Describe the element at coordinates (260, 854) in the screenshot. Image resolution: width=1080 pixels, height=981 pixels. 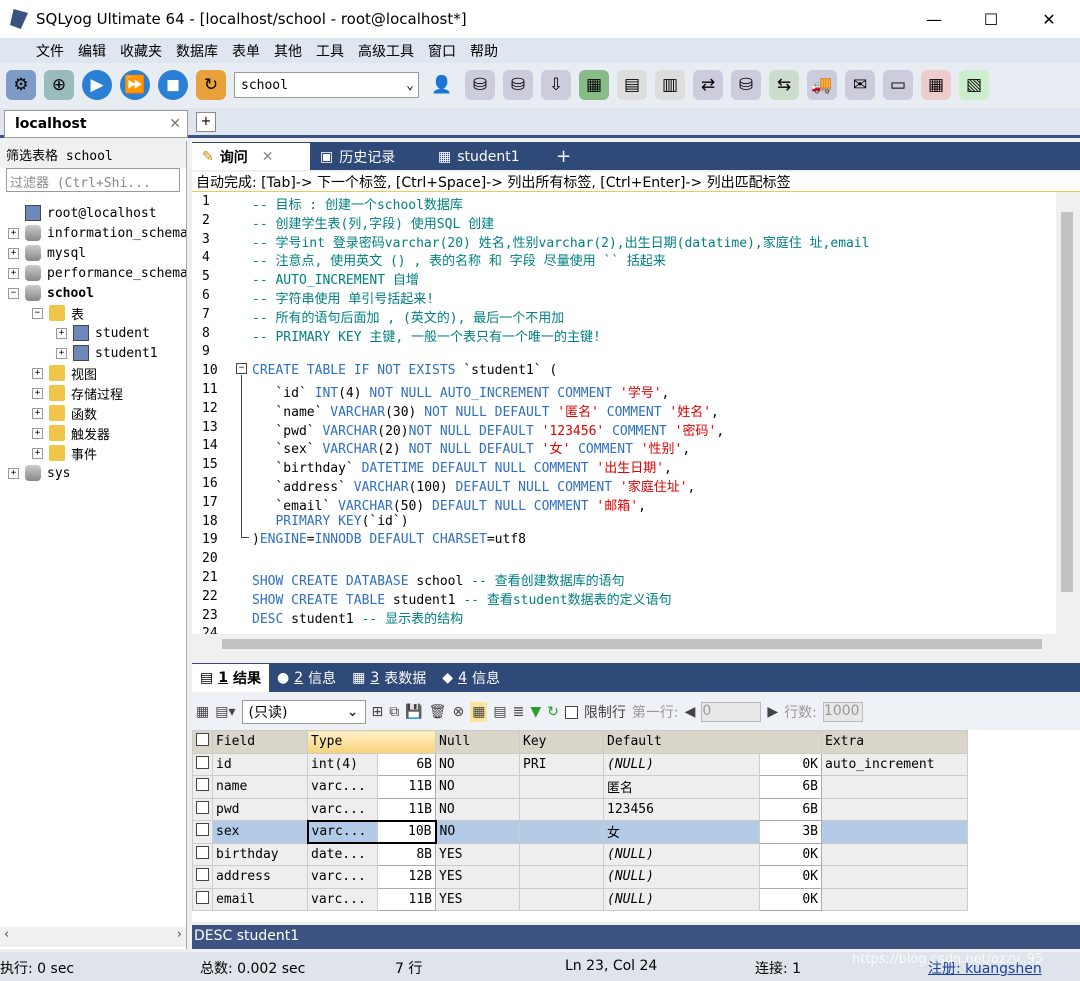
I see `cell-field: birthday` at that location.